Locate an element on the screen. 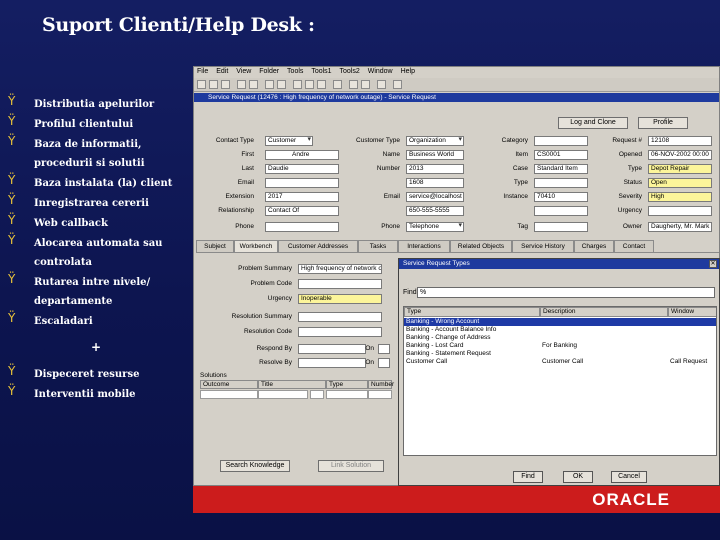 The height and width of the screenshot is (540, 720). link-solution-button: Link Solution is located at coordinates (351, 466).